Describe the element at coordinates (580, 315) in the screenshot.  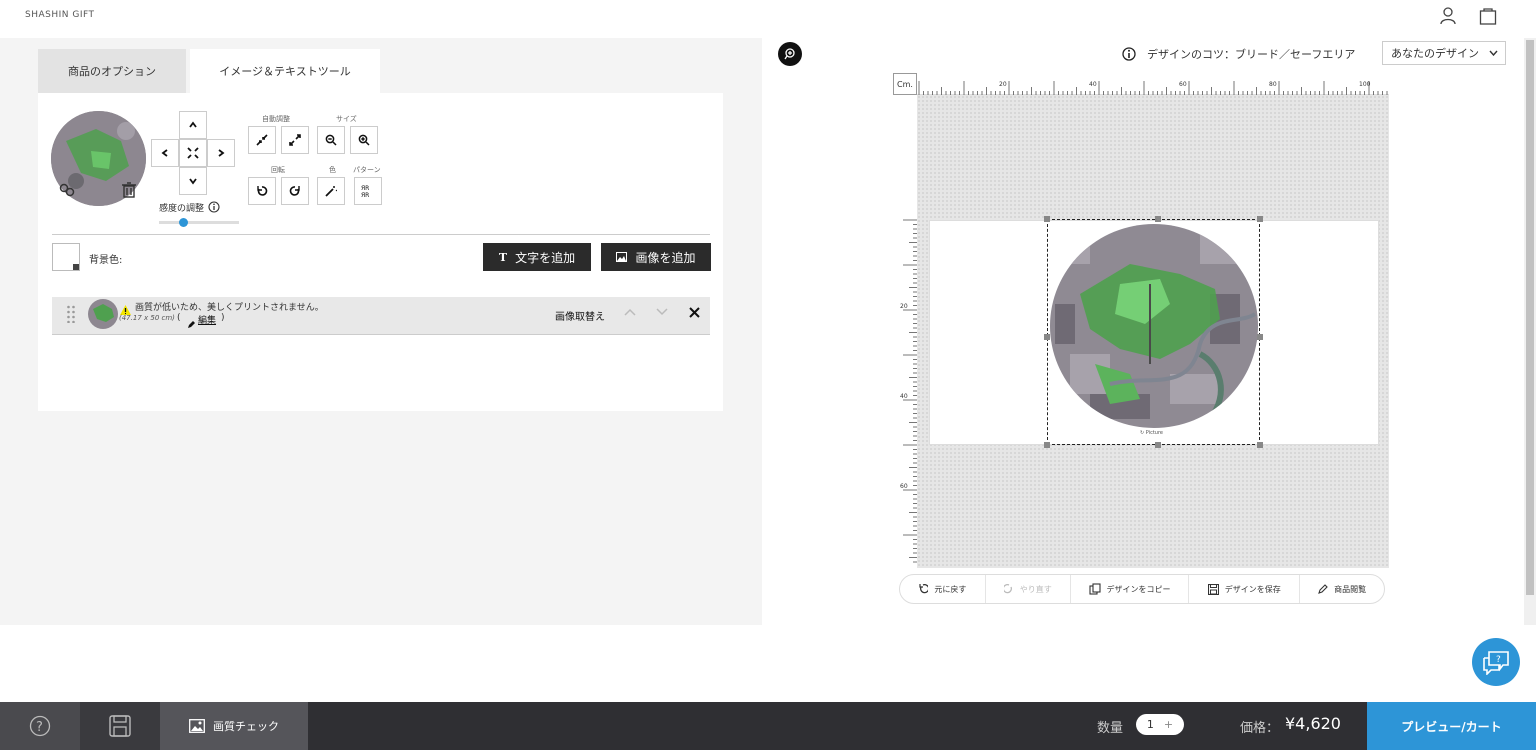
I see `replace-image-link: 画像取替え` at that location.